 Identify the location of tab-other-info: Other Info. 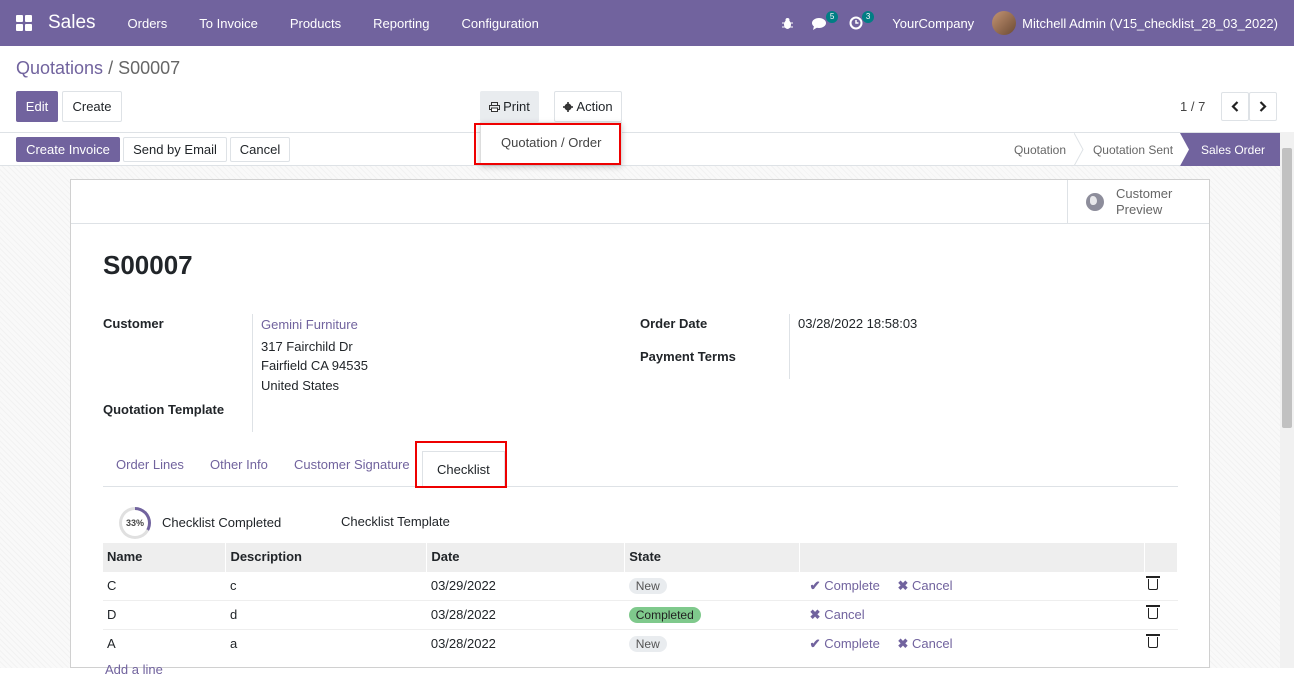
(239, 464).